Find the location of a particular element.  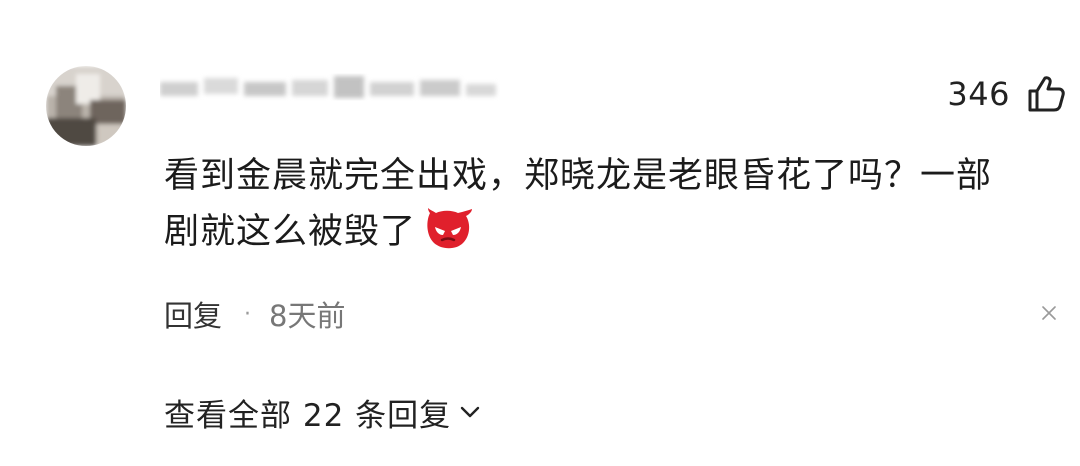

timestamp: 8天前 is located at coordinates (307, 316).